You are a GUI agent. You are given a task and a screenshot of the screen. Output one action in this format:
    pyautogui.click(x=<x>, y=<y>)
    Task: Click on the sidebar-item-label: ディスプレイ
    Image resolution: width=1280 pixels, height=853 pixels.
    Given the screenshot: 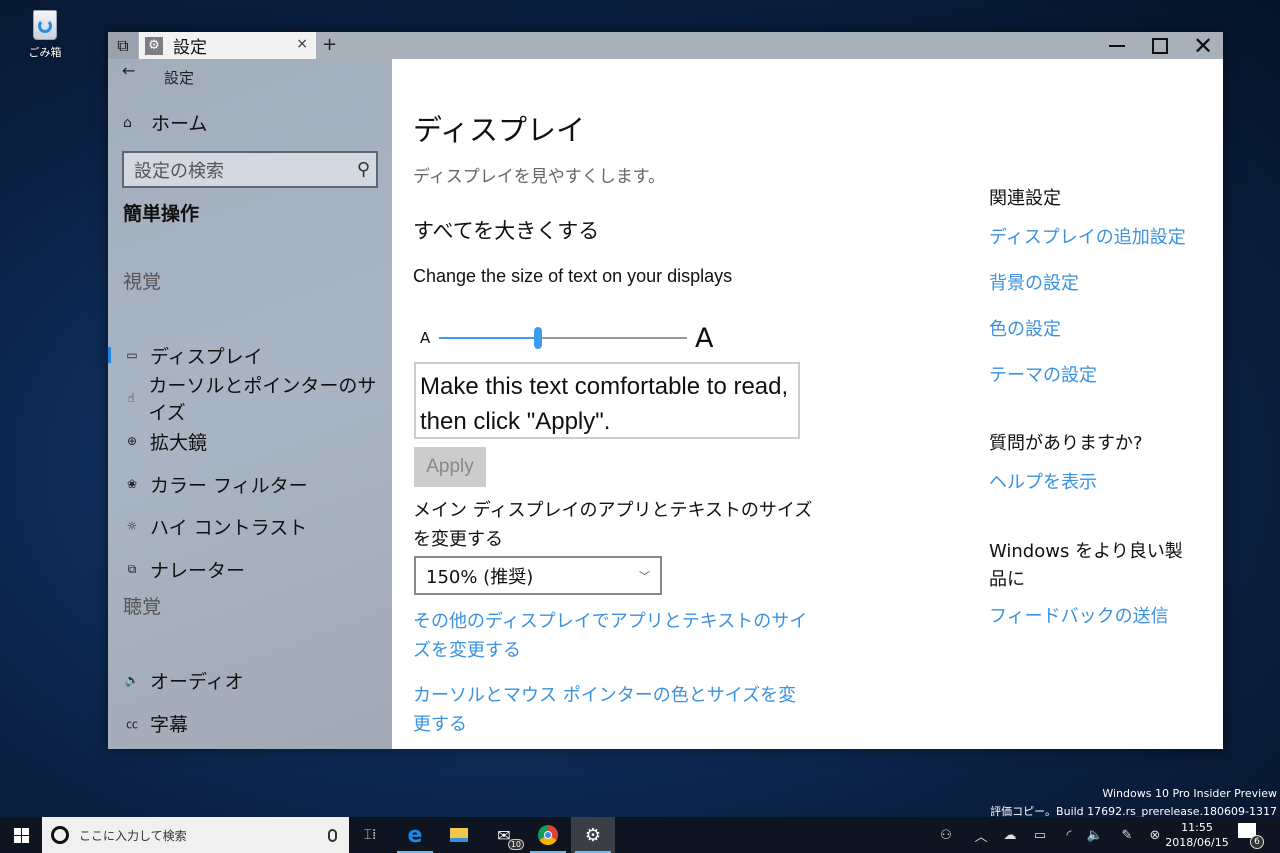 What is the action you would take?
    pyautogui.click(x=206, y=356)
    